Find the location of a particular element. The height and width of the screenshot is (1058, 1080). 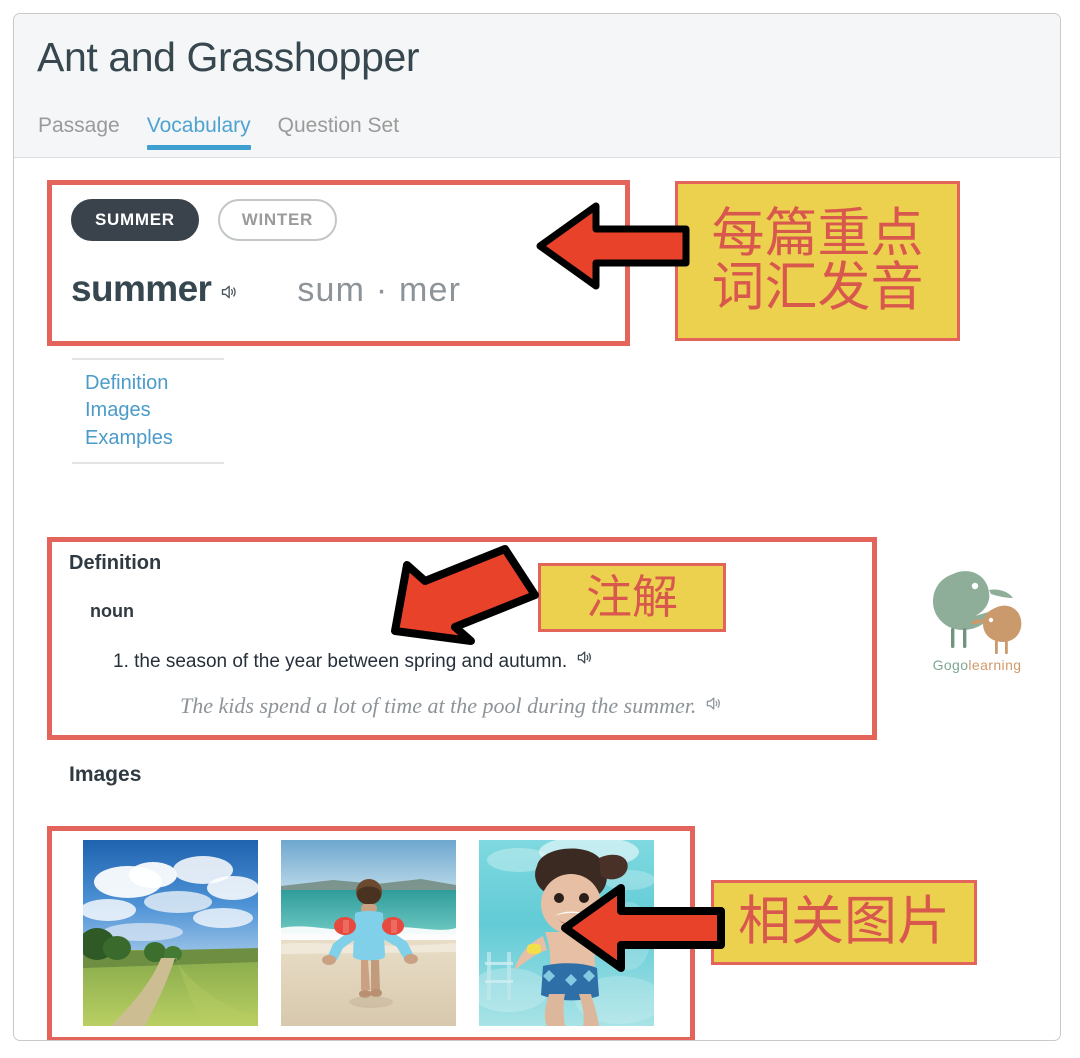

image-thumbnail-countryside is located at coordinates (170, 933).